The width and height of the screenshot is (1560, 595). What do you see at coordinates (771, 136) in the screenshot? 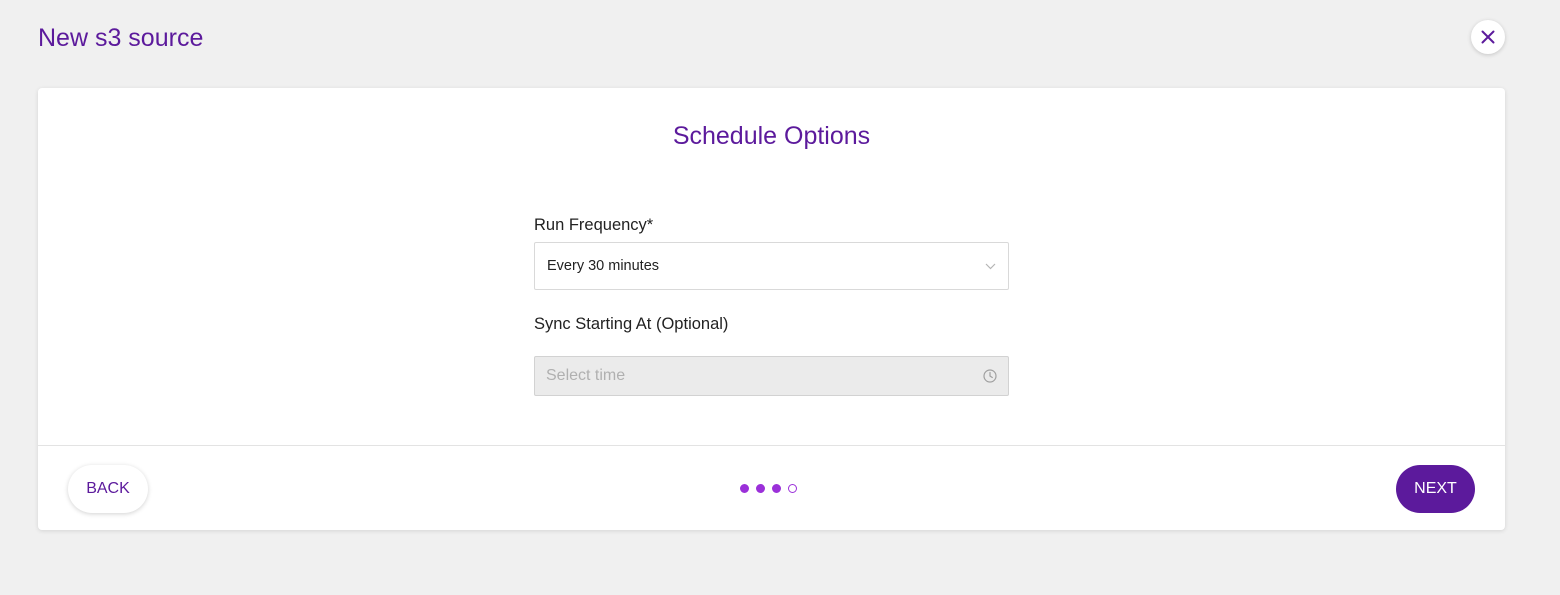
I see `card-title: Schedule Options` at bounding box center [771, 136].